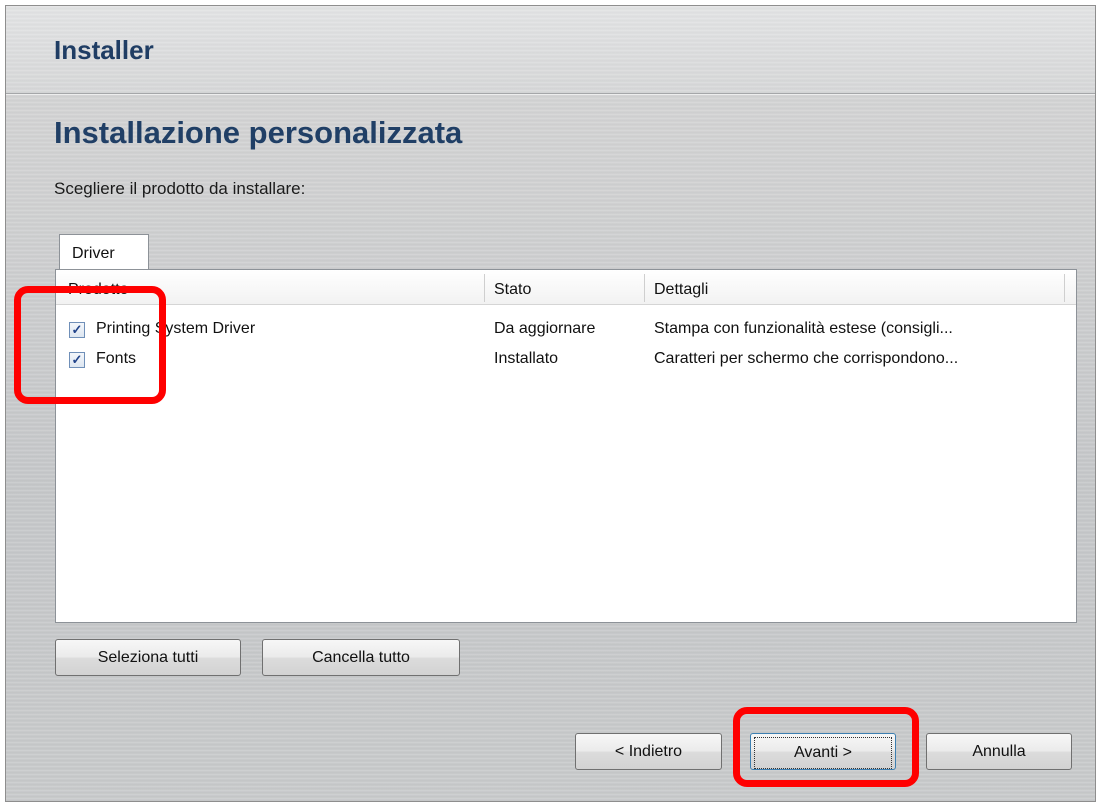  Describe the element at coordinates (104, 50) in the screenshot. I see `window-title: Installer` at that location.